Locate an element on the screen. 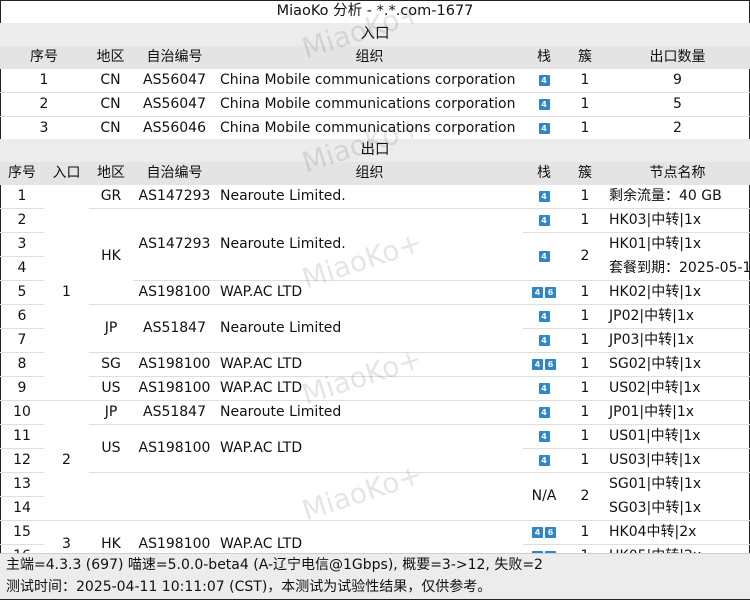 Image resolution: width=750 pixels, height=600 pixels. table-row: 8 SG AS198100 WAP.AC LTD 46 1 SG02|中转|1x is located at coordinates (375, 364).